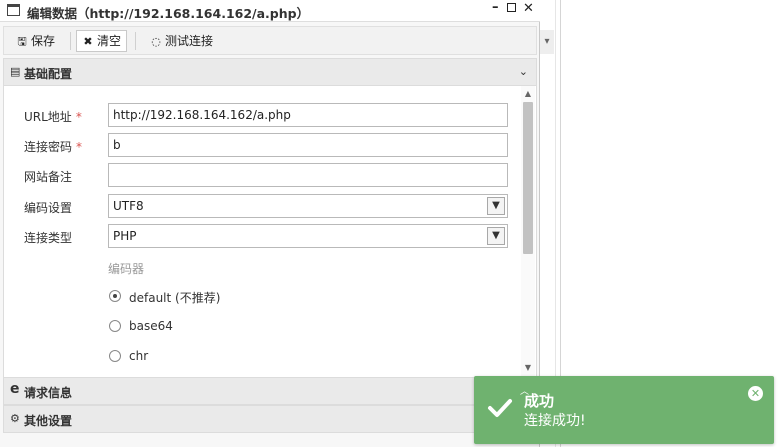 Image resolution: width=781 pixels, height=447 pixels. What do you see at coordinates (624, 410) in the screenshot?
I see `success-toast: ︿ 成功 连接成功! ✕` at bounding box center [624, 410].